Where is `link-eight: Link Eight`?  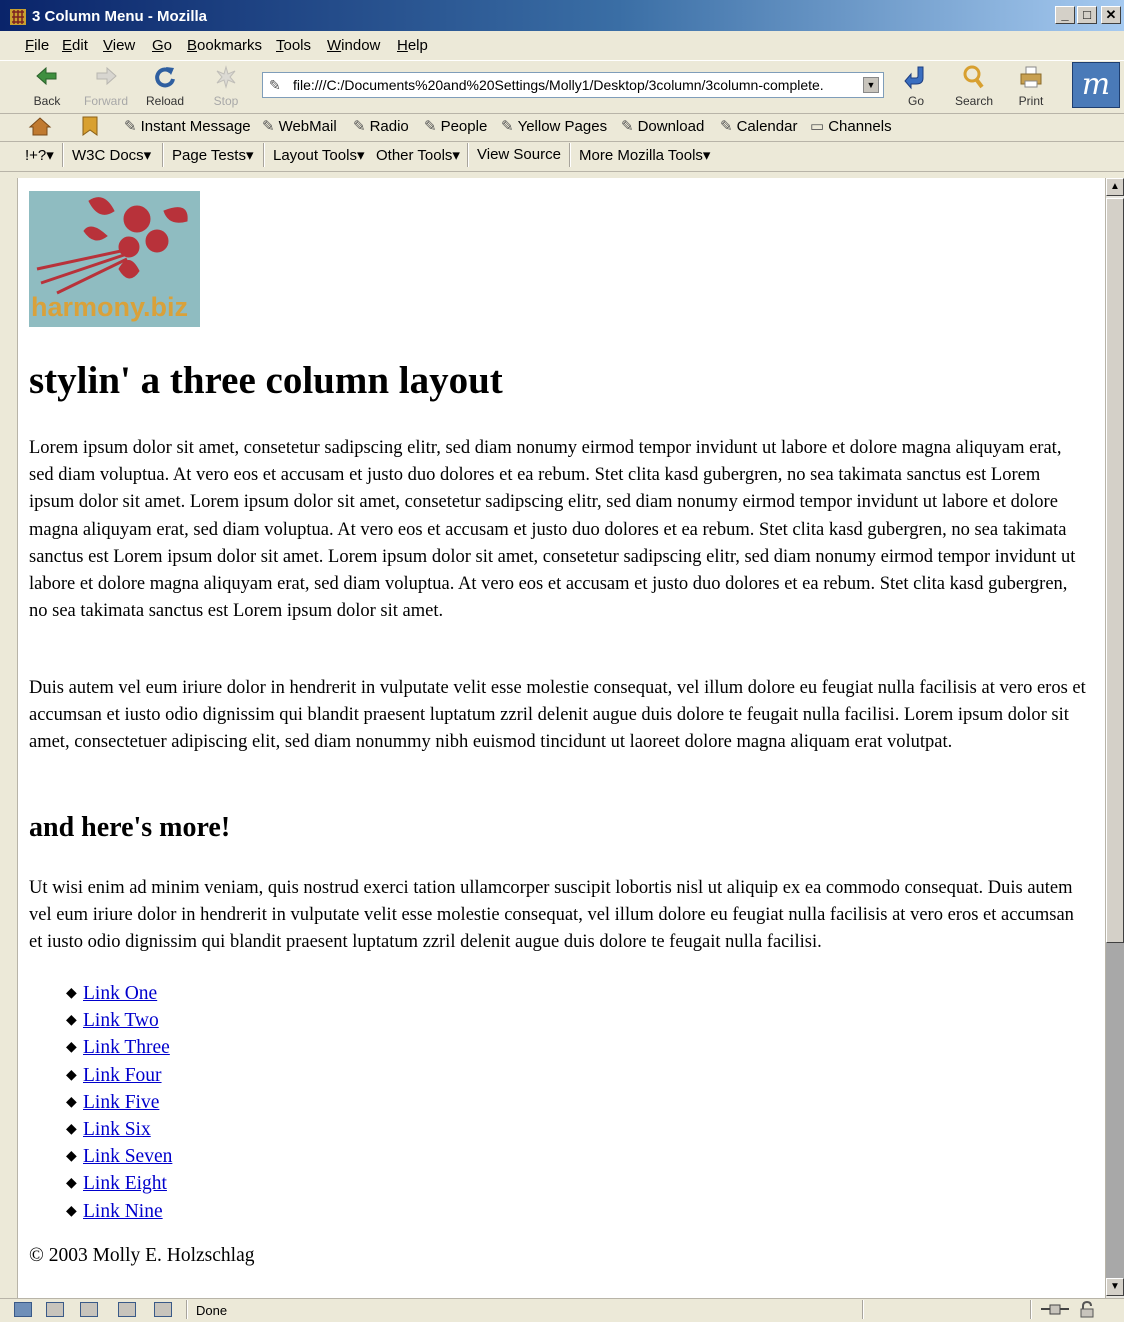 link-eight: Link Eight is located at coordinates (125, 1183).